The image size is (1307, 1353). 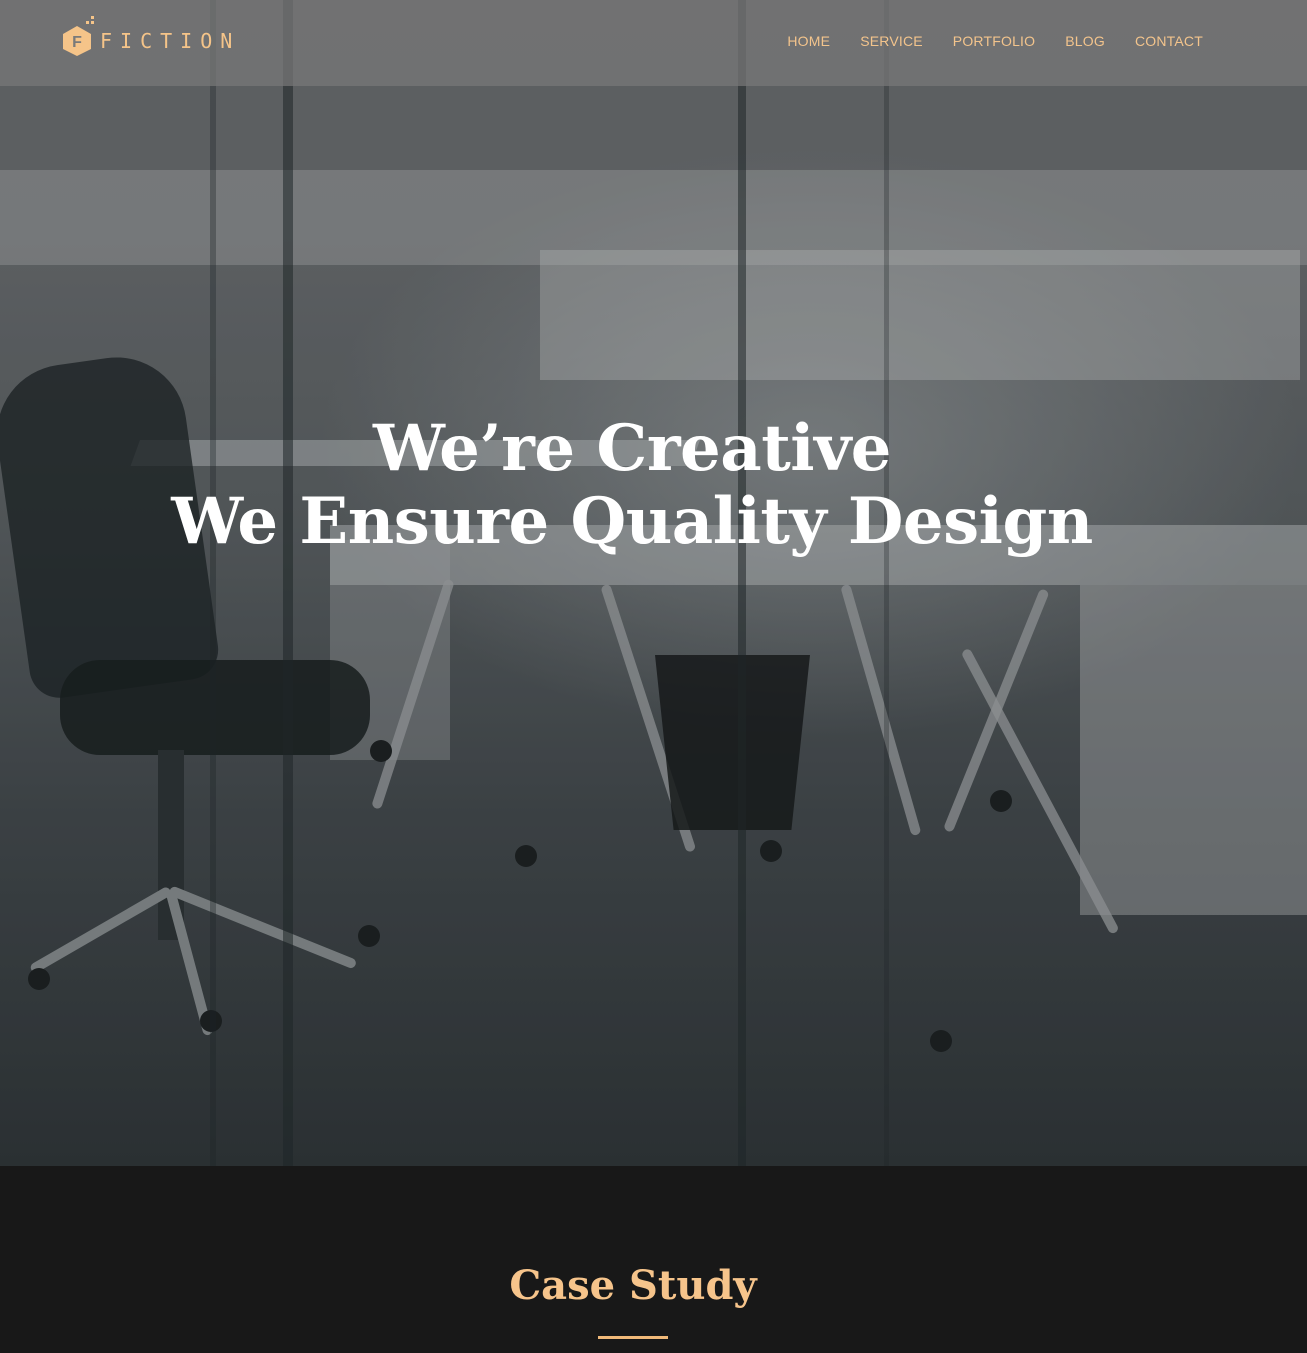 I want to click on hero-headline: We’re Creative We Ensure Quality Design, so click(x=632, y=485).